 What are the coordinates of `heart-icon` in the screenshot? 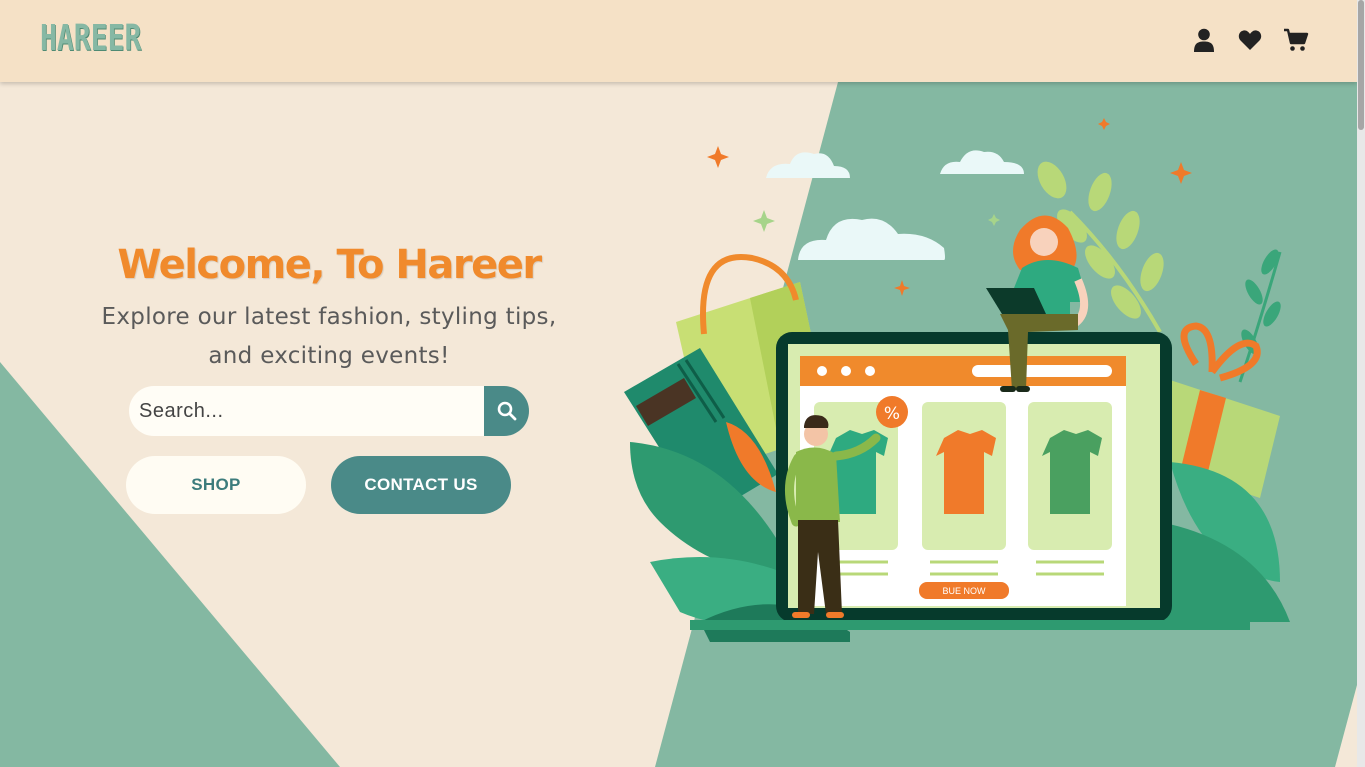 It's located at (1250, 40).